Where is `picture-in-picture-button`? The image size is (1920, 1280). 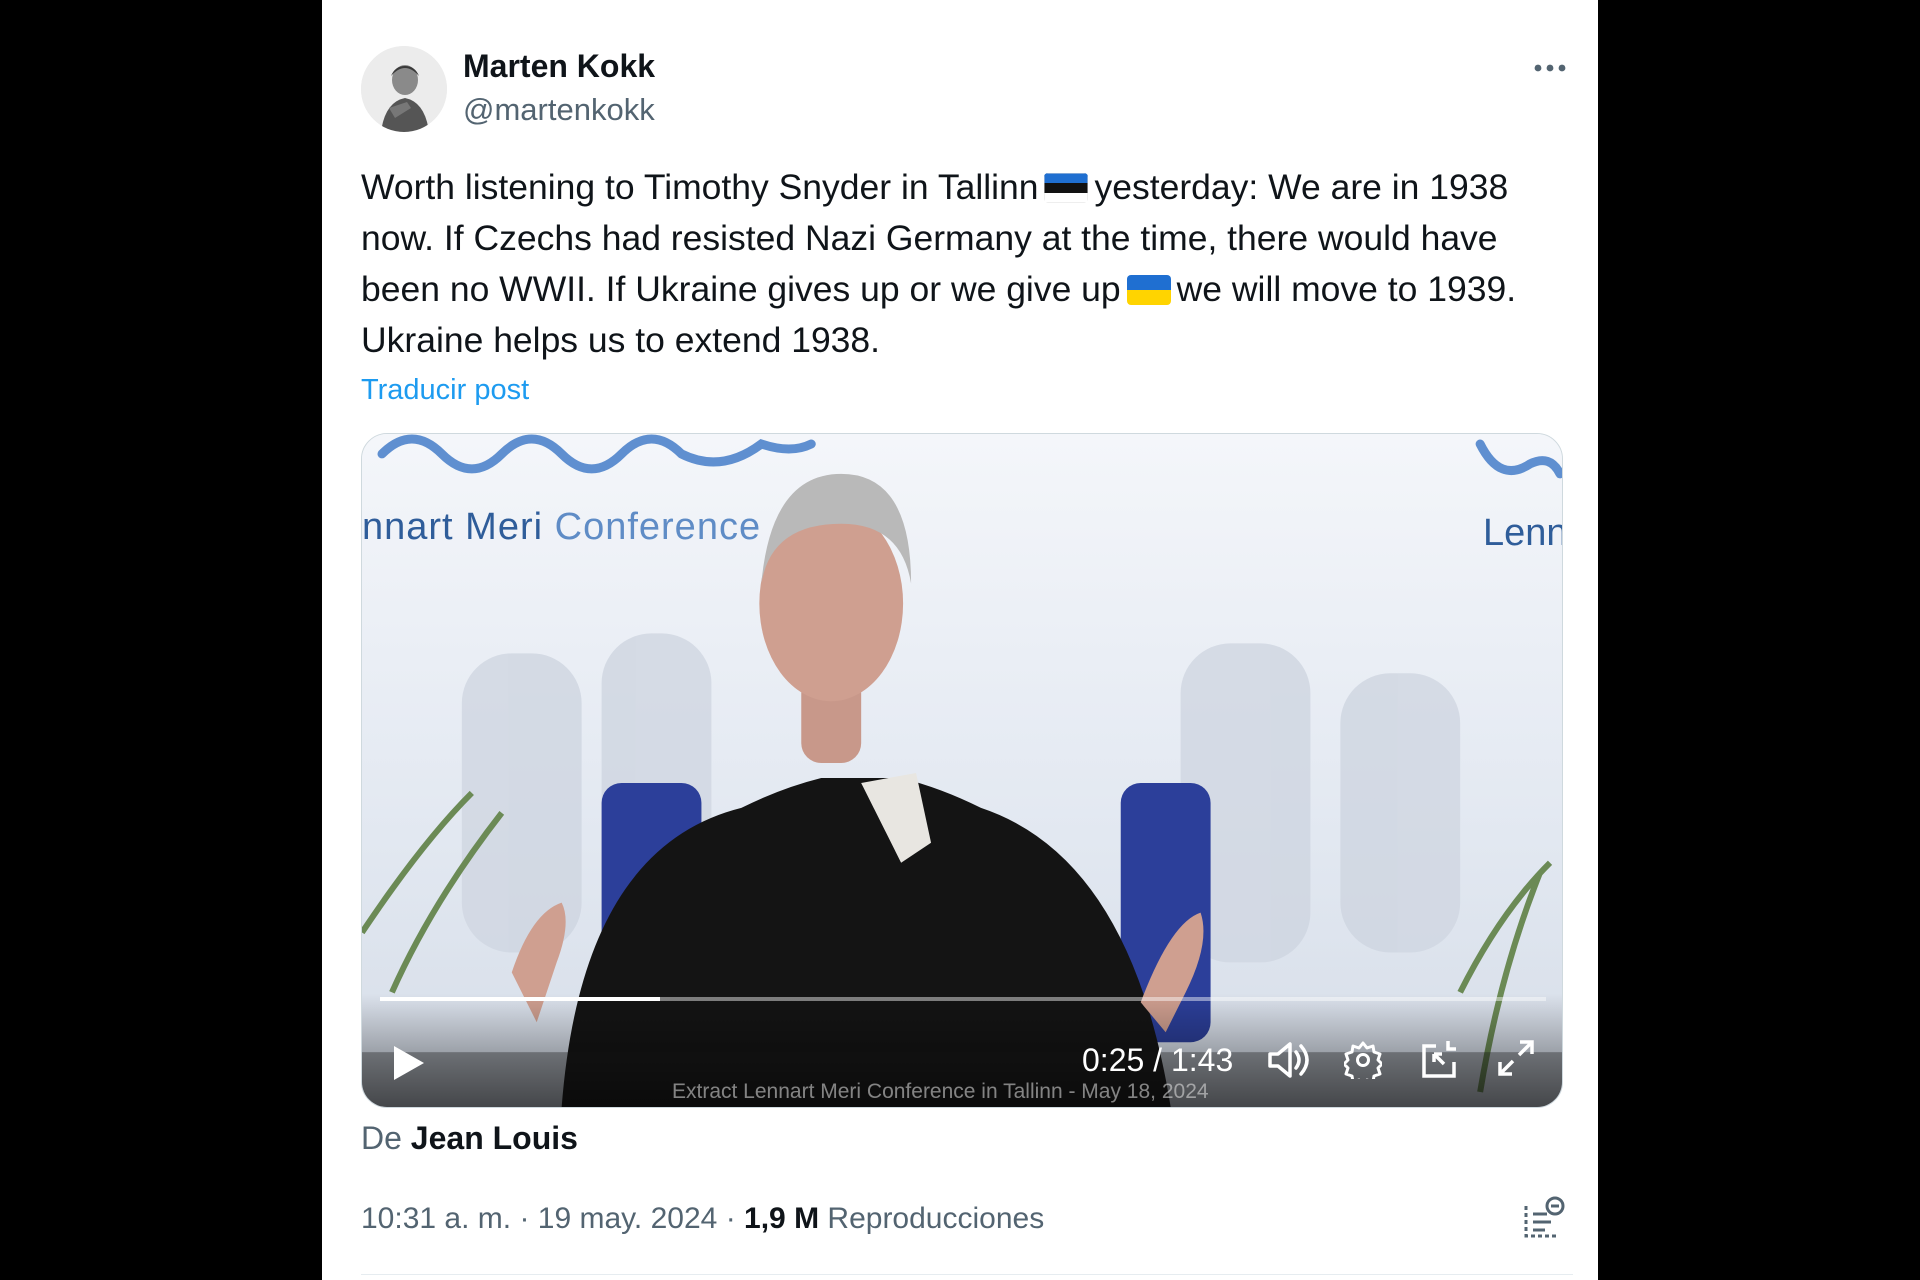 picture-in-picture-button is located at coordinates (1440, 1059).